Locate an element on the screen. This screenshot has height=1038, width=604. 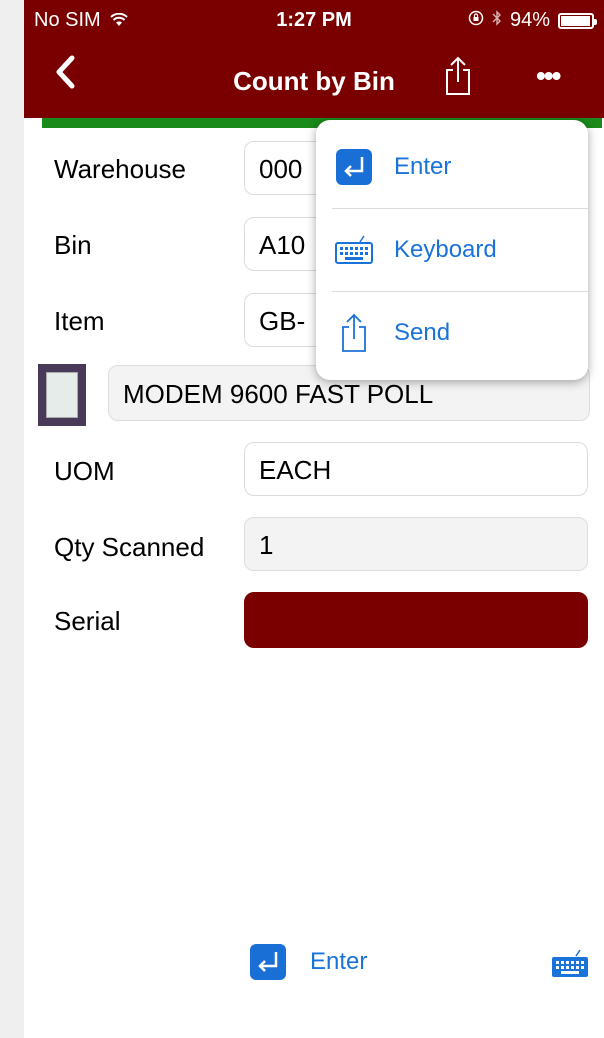
toolbar-enter-label: Enter is located at coordinates (339, 961).